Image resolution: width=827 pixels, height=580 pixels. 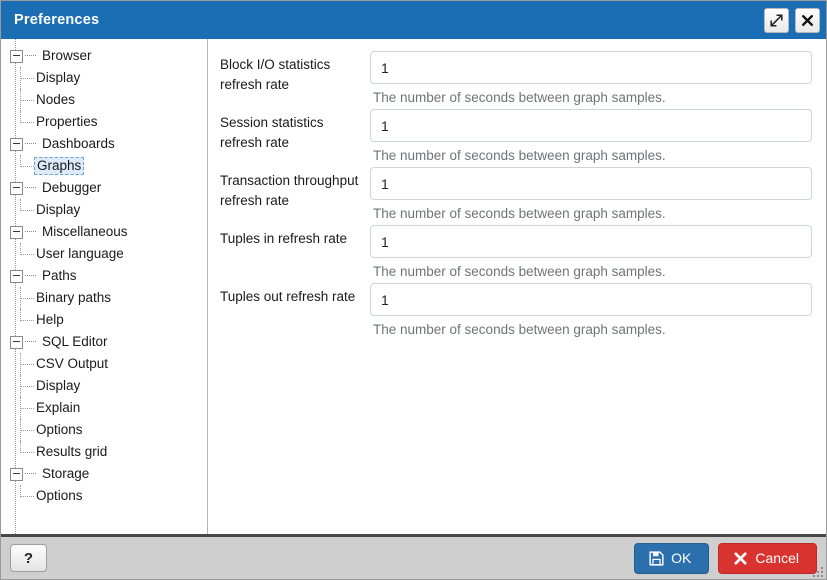 What do you see at coordinates (57, 20) in the screenshot?
I see `page-title: Preferences` at bounding box center [57, 20].